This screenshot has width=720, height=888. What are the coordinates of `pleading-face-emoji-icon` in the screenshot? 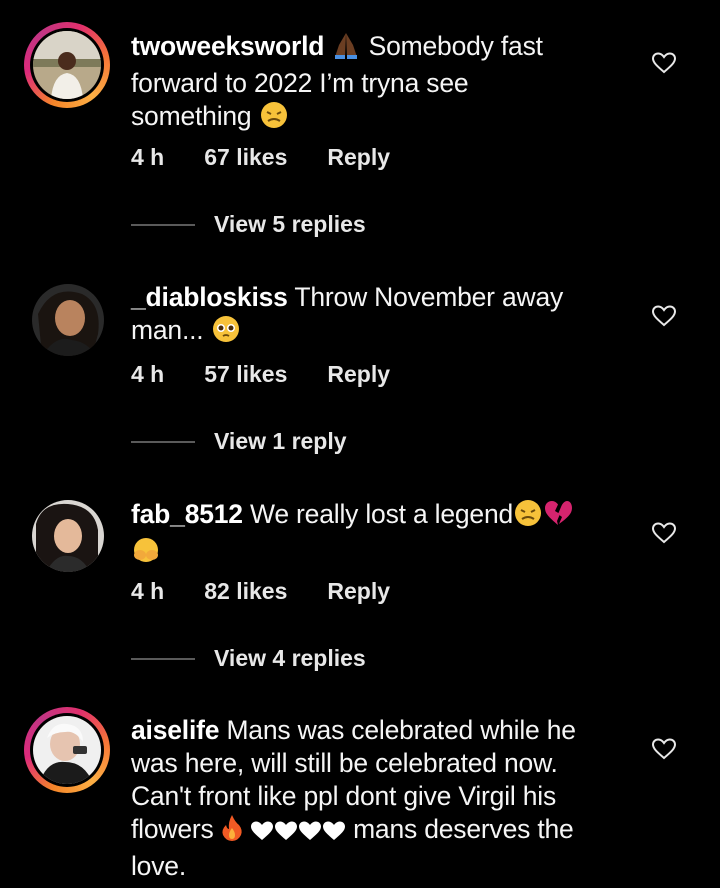 It's located at (226, 333).